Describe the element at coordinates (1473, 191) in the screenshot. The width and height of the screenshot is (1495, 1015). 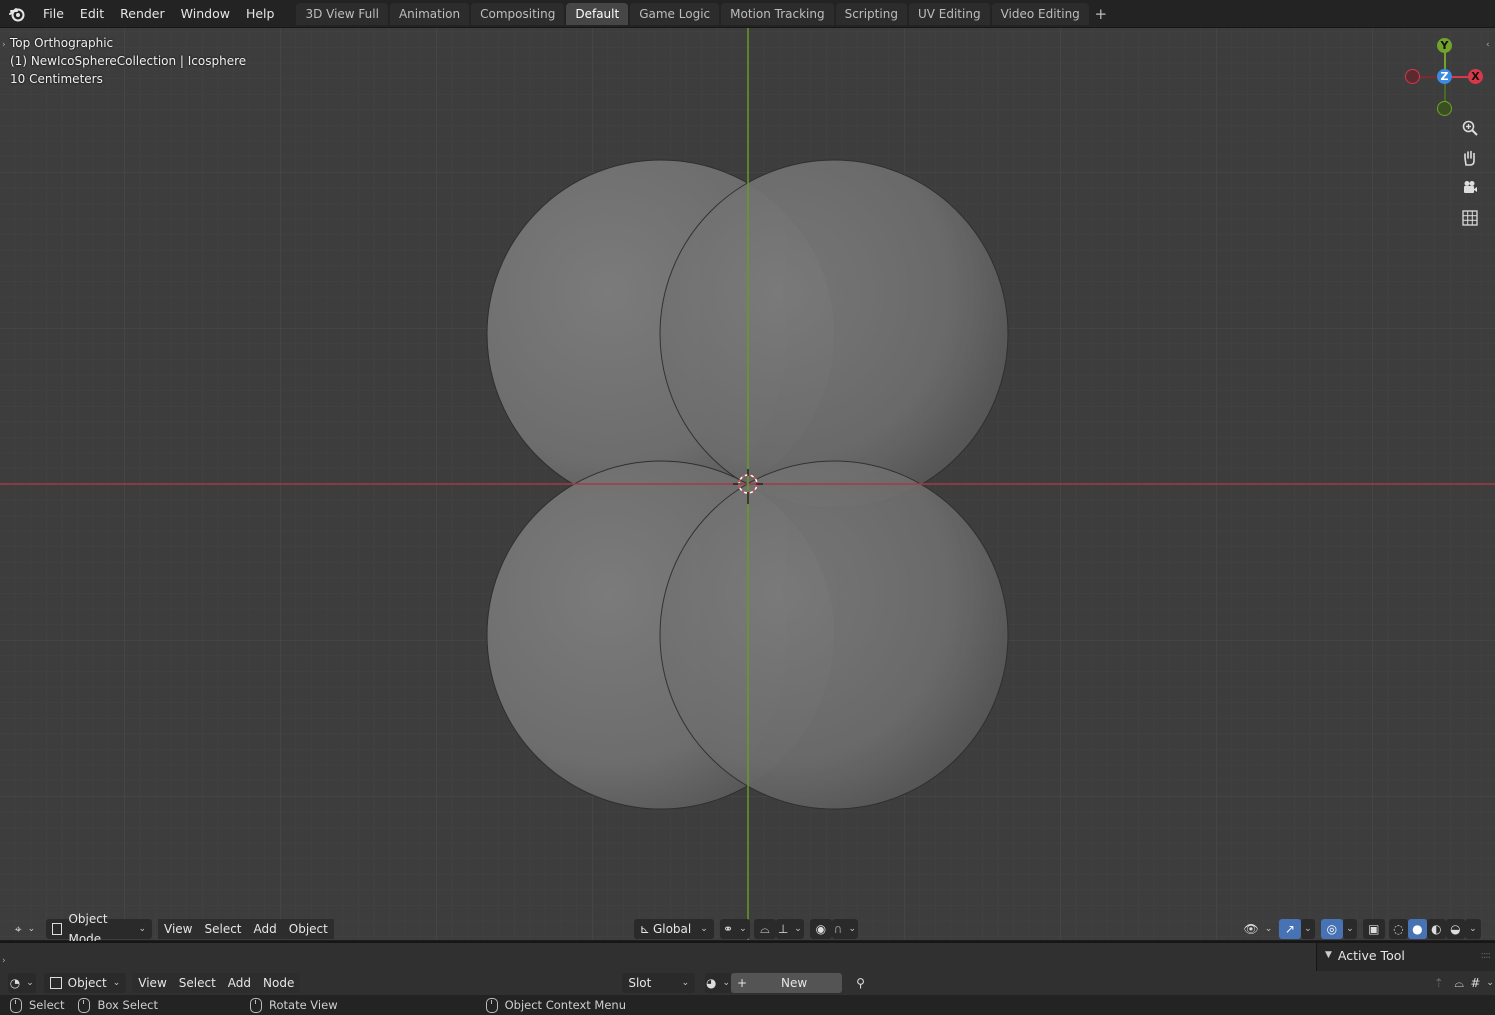
I see `camera-icon` at that location.